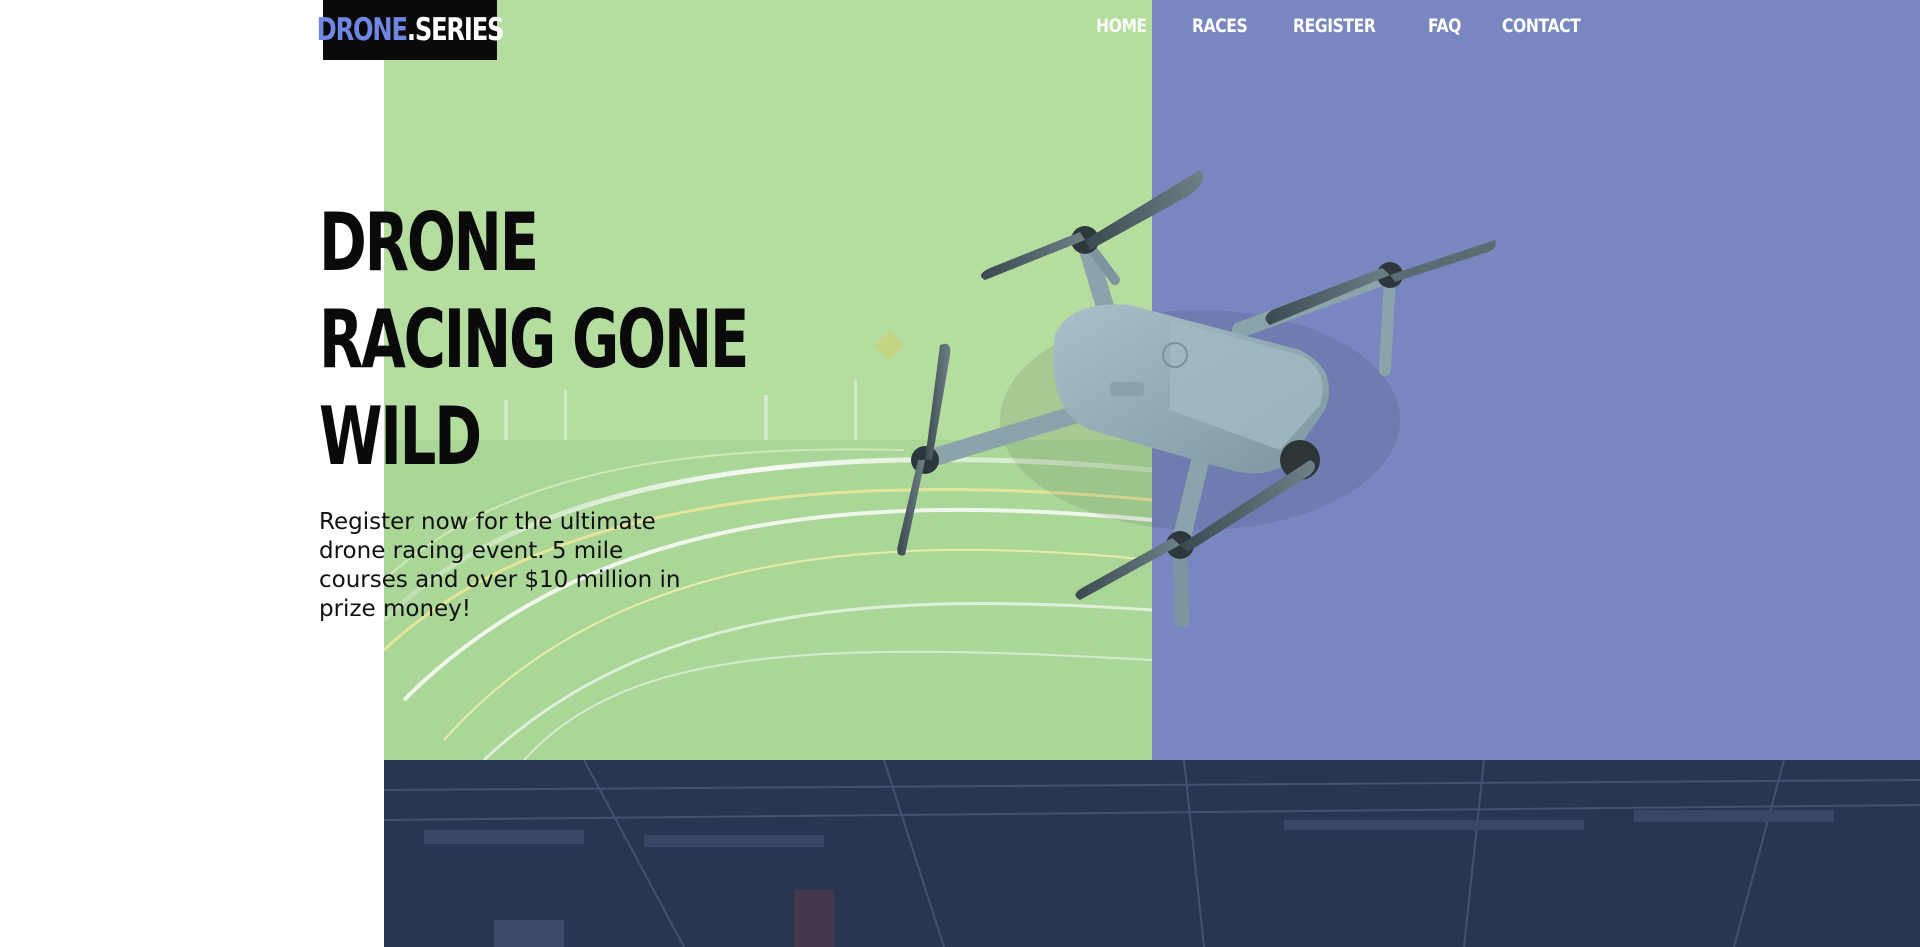 This screenshot has width=1920, height=947. What do you see at coordinates (400, 436) in the screenshot?
I see `hero-title-line-3: WILD` at bounding box center [400, 436].